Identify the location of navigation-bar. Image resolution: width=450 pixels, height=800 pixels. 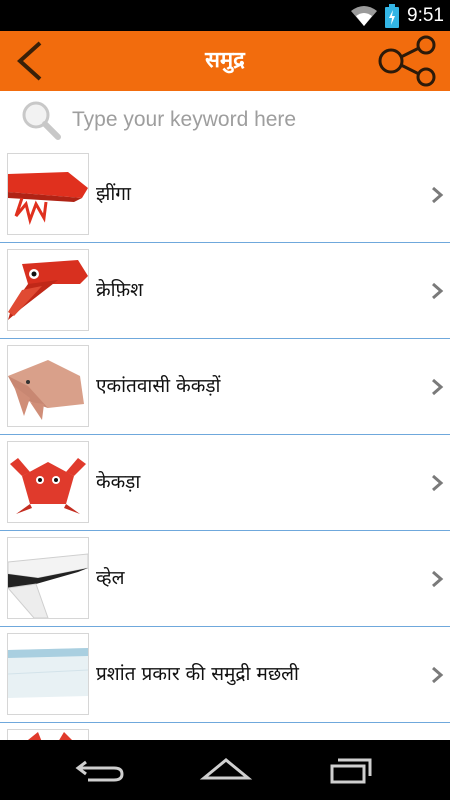
(225, 770).